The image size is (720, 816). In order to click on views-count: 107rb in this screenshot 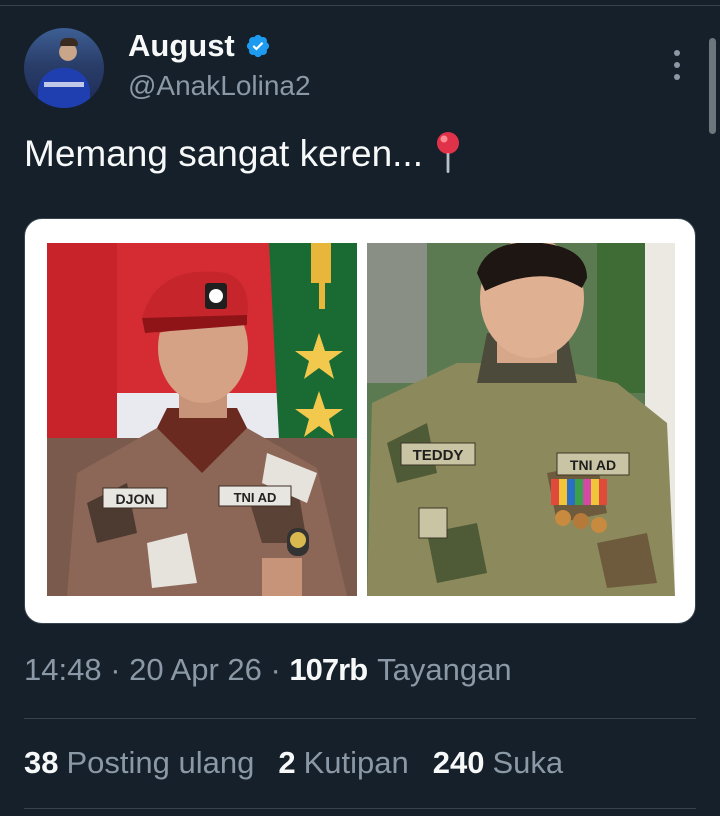, I will do `click(328, 669)`.